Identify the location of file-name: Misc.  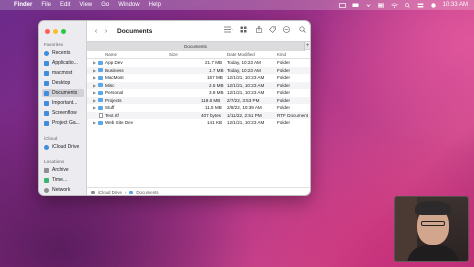
(110, 85).